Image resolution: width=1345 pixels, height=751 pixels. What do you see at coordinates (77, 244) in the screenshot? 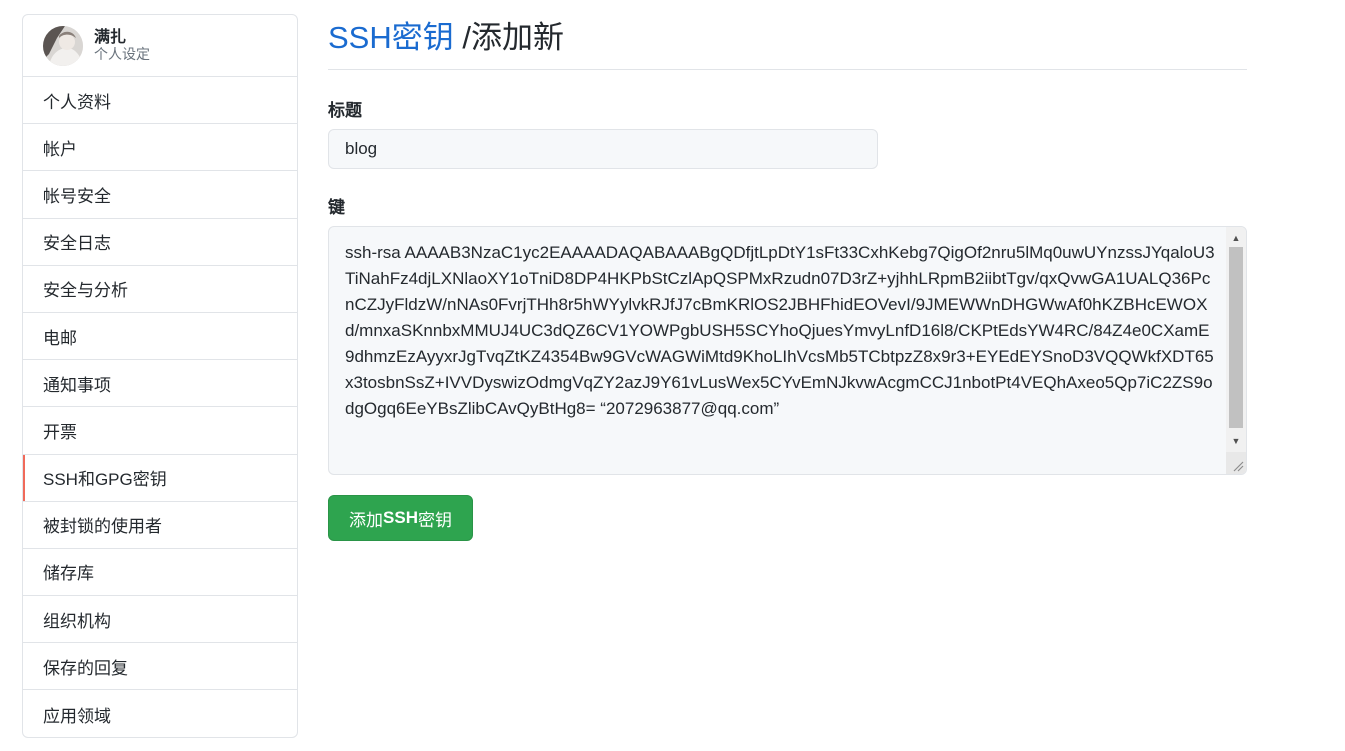
I see `sidebar-item-label: 安全日志` at bounding box center [77, 244].